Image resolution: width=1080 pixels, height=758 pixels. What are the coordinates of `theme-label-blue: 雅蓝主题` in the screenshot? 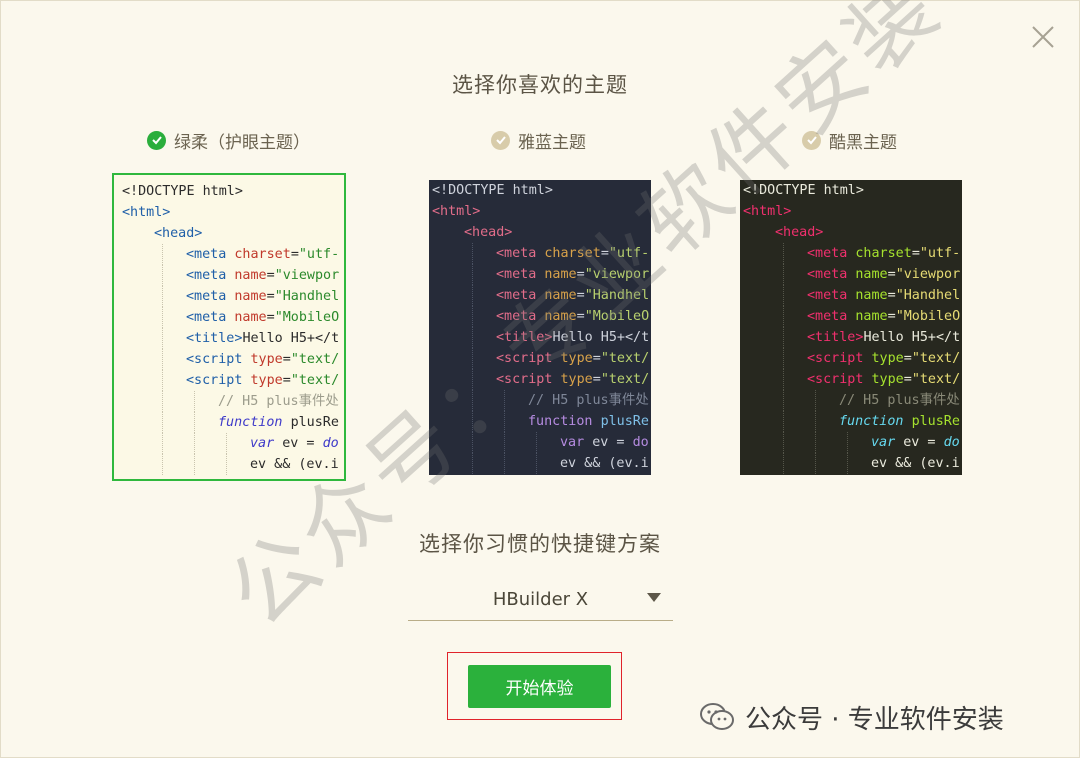 It's located at (552, 142).